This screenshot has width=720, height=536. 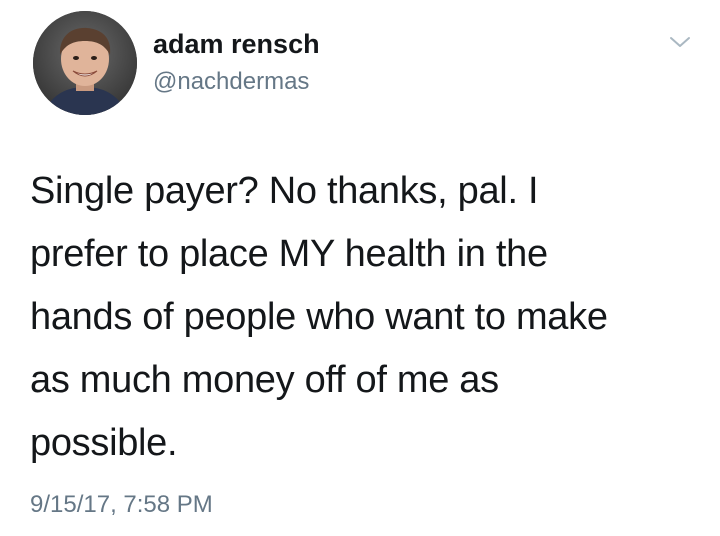 What do you see at coordinates (231, 82) in the screenshot?
I see `author-handle: @nachdermas` at bounding box center [231, 82].